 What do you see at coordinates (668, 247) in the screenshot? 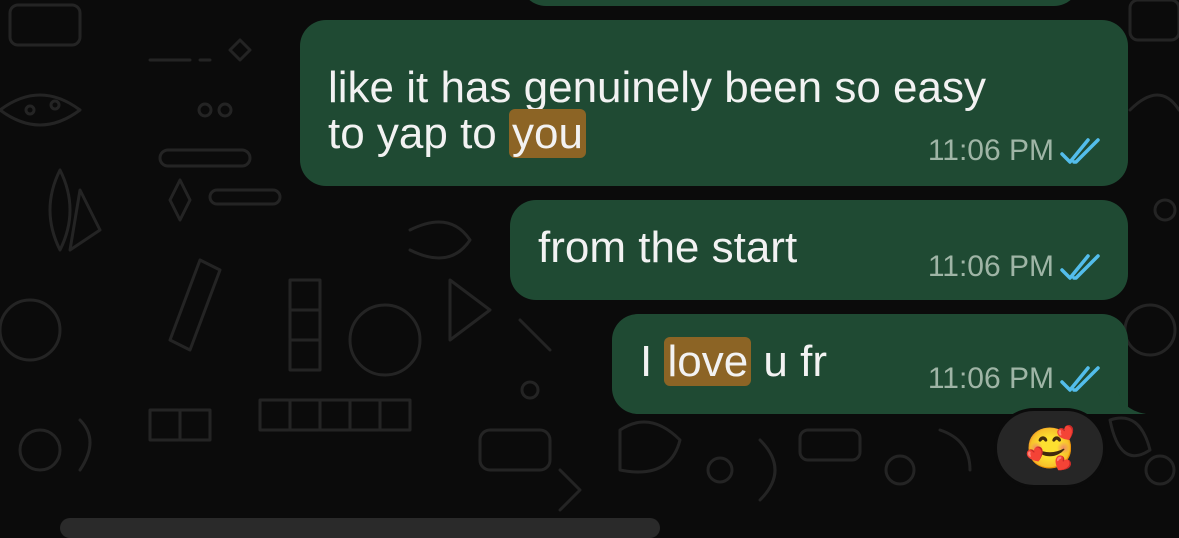
I see `message-text: from the start` at bounding box center [668, 247].